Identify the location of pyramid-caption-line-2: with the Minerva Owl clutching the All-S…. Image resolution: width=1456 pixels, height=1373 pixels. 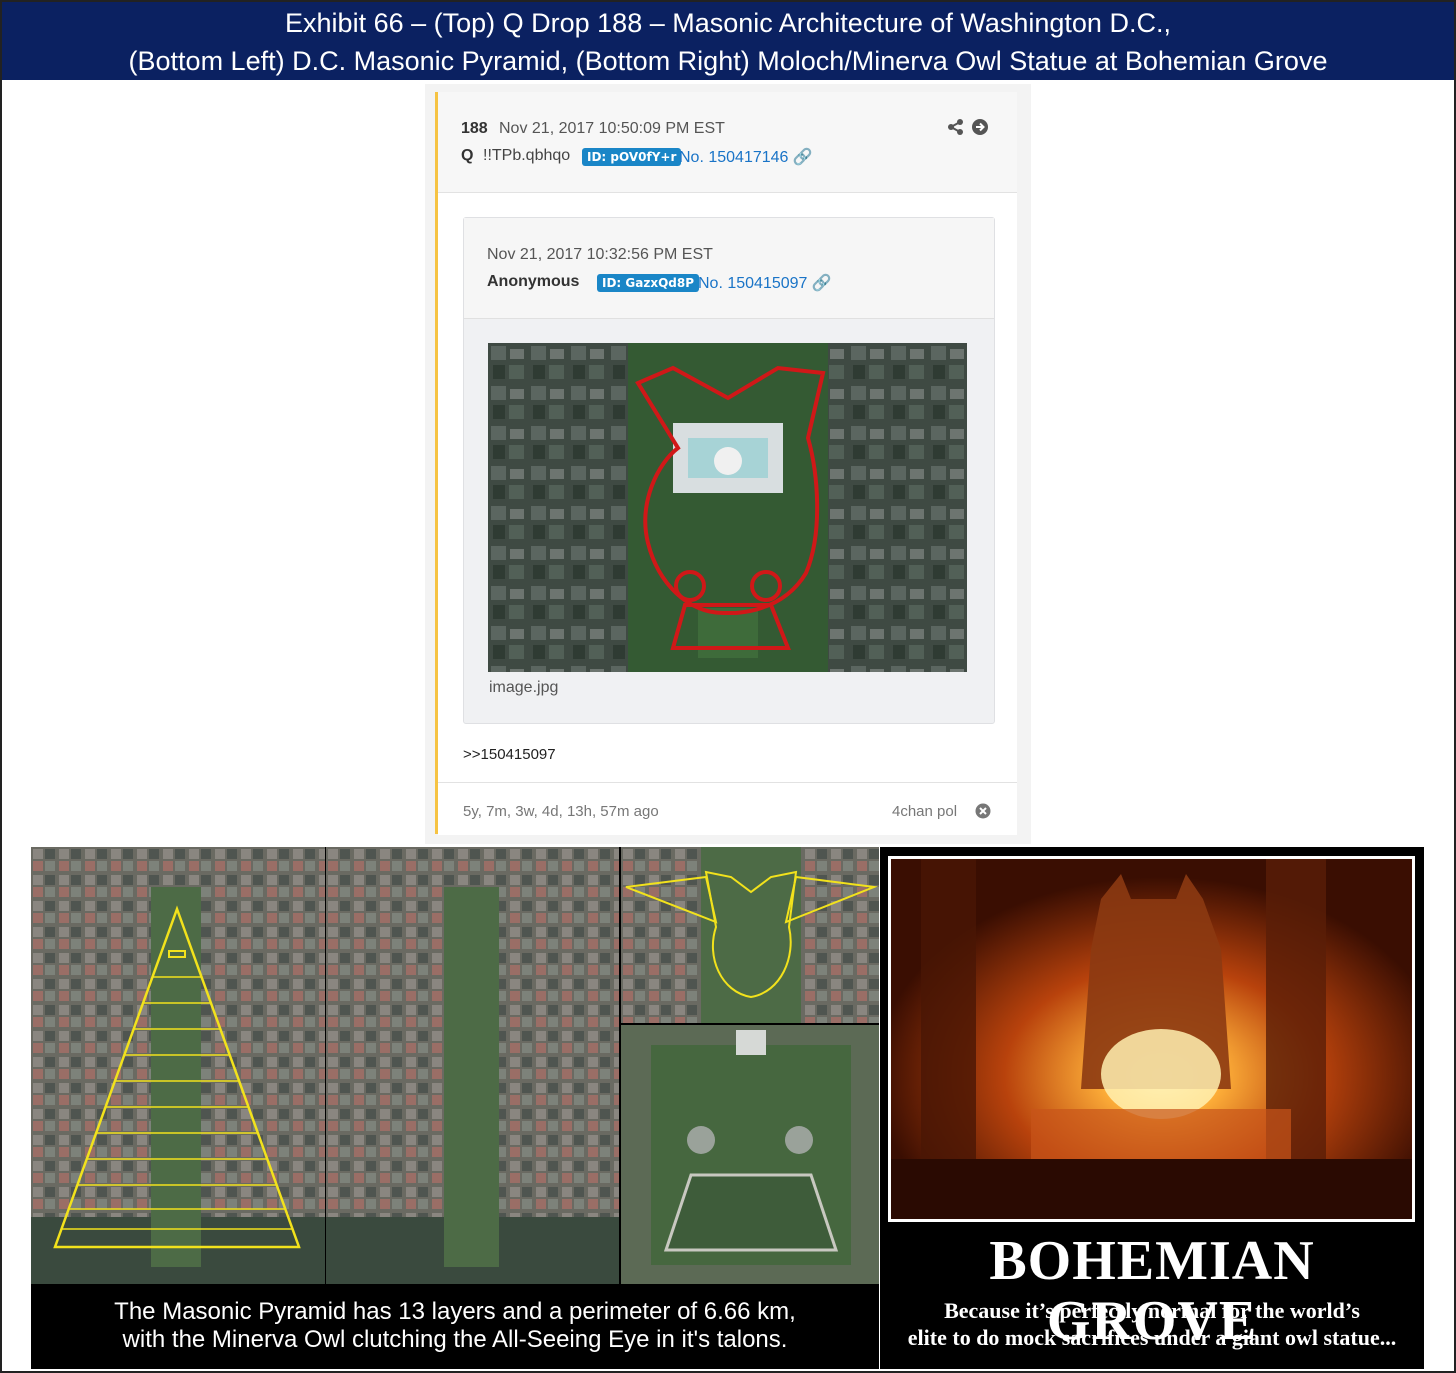
(455, 1339).